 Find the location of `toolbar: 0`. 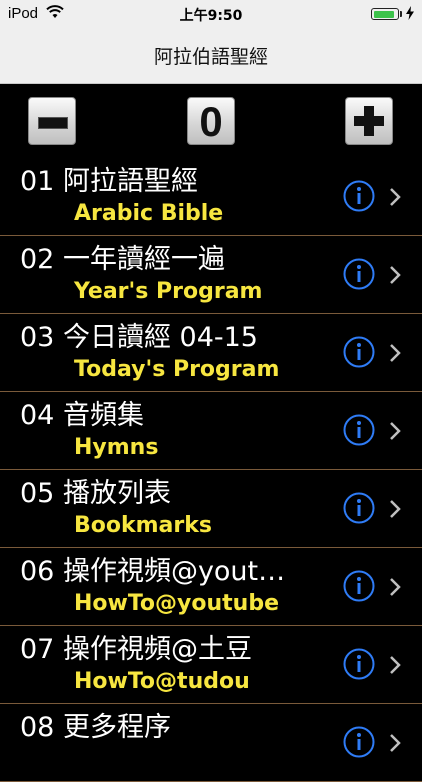

toolbar: 0 is located at coordinates (211, 121).